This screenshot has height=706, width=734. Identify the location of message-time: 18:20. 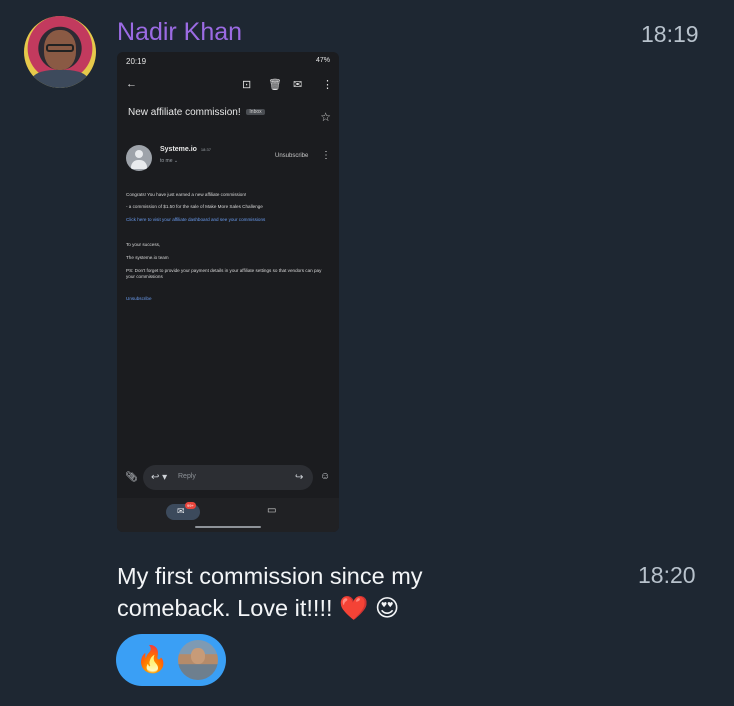
(667, 575).